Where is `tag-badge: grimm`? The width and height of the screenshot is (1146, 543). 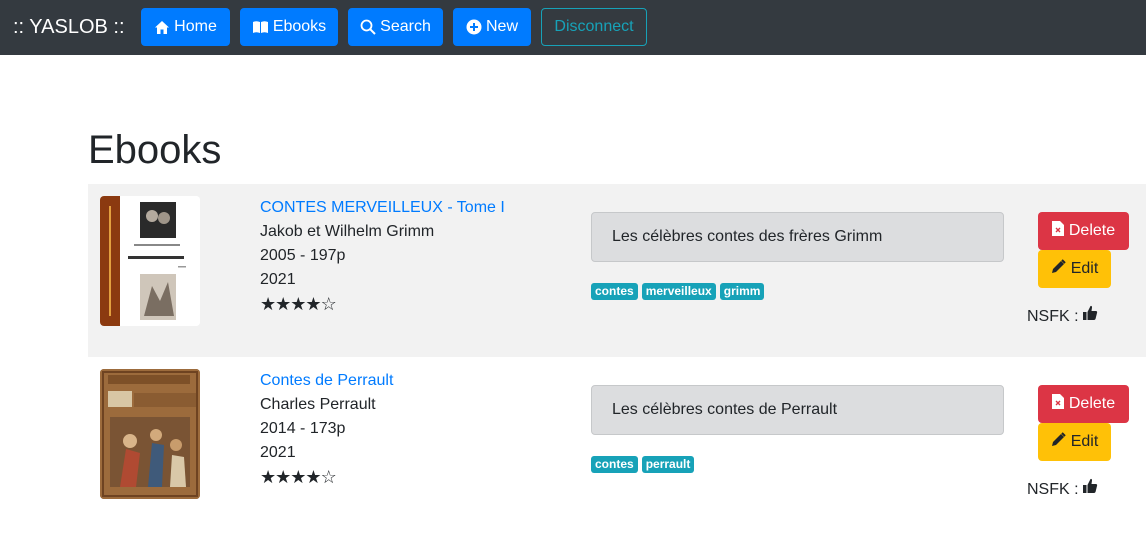 tag-badge: grimm is located at coordinates (742, 291).